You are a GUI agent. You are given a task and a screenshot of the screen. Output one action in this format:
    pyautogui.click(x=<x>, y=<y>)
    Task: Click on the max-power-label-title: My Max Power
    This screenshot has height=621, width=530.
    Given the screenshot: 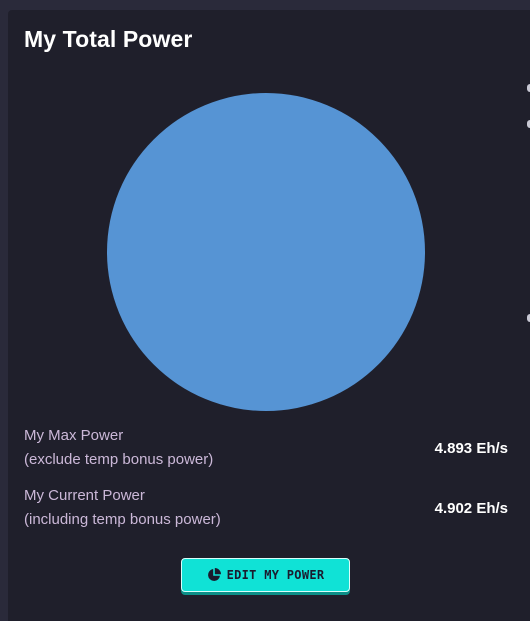 What is the action you would take?
    pyautogui.click(x=74, y=435)
    